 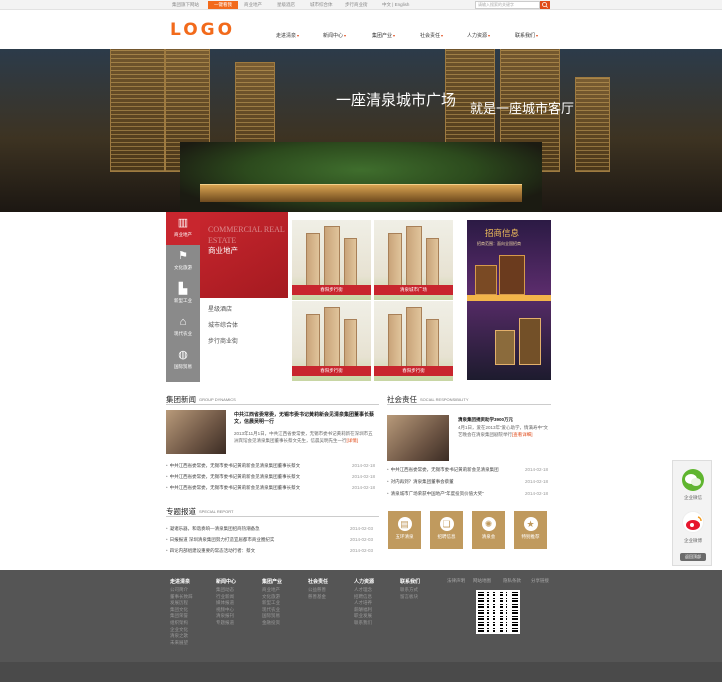 I want to click on group-news-more-link: [详情], so click(x=353, y=440).